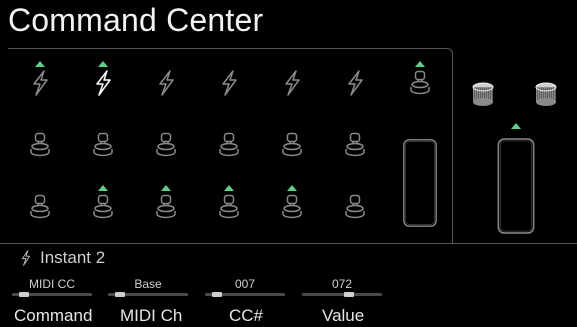  What do you see at coordinates (53, 315) in the screenshot?
I see `parameter-label: Command` at bounding box center [53, 315].